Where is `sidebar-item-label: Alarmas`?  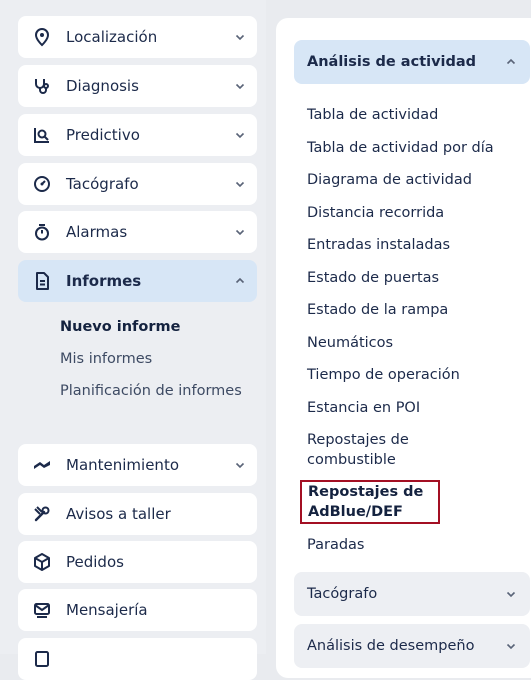
sidebar-item-label: Alarmas is located at coordinates (97, 232).